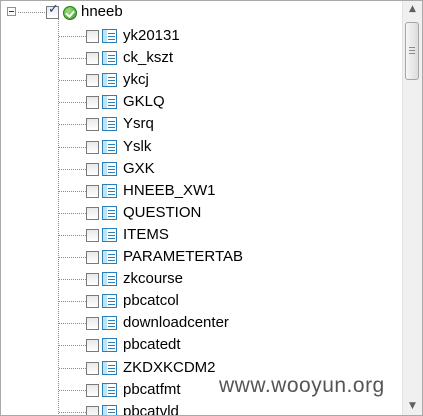  What do you see at coordinates (201, 102) in the screenshot?
I see `tree-table-node: GKLQ` at bounding box center [201, 102].